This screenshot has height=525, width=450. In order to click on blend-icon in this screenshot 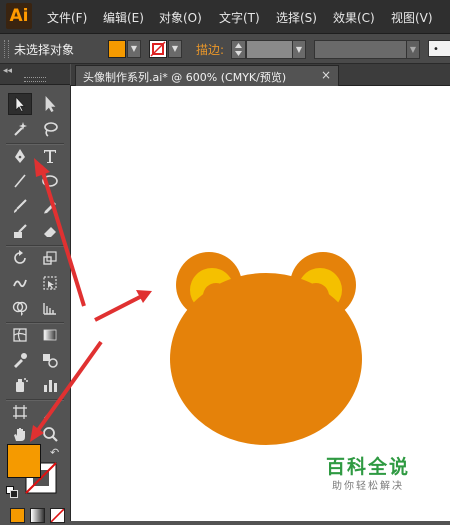, I will do `click(50, 361)`.